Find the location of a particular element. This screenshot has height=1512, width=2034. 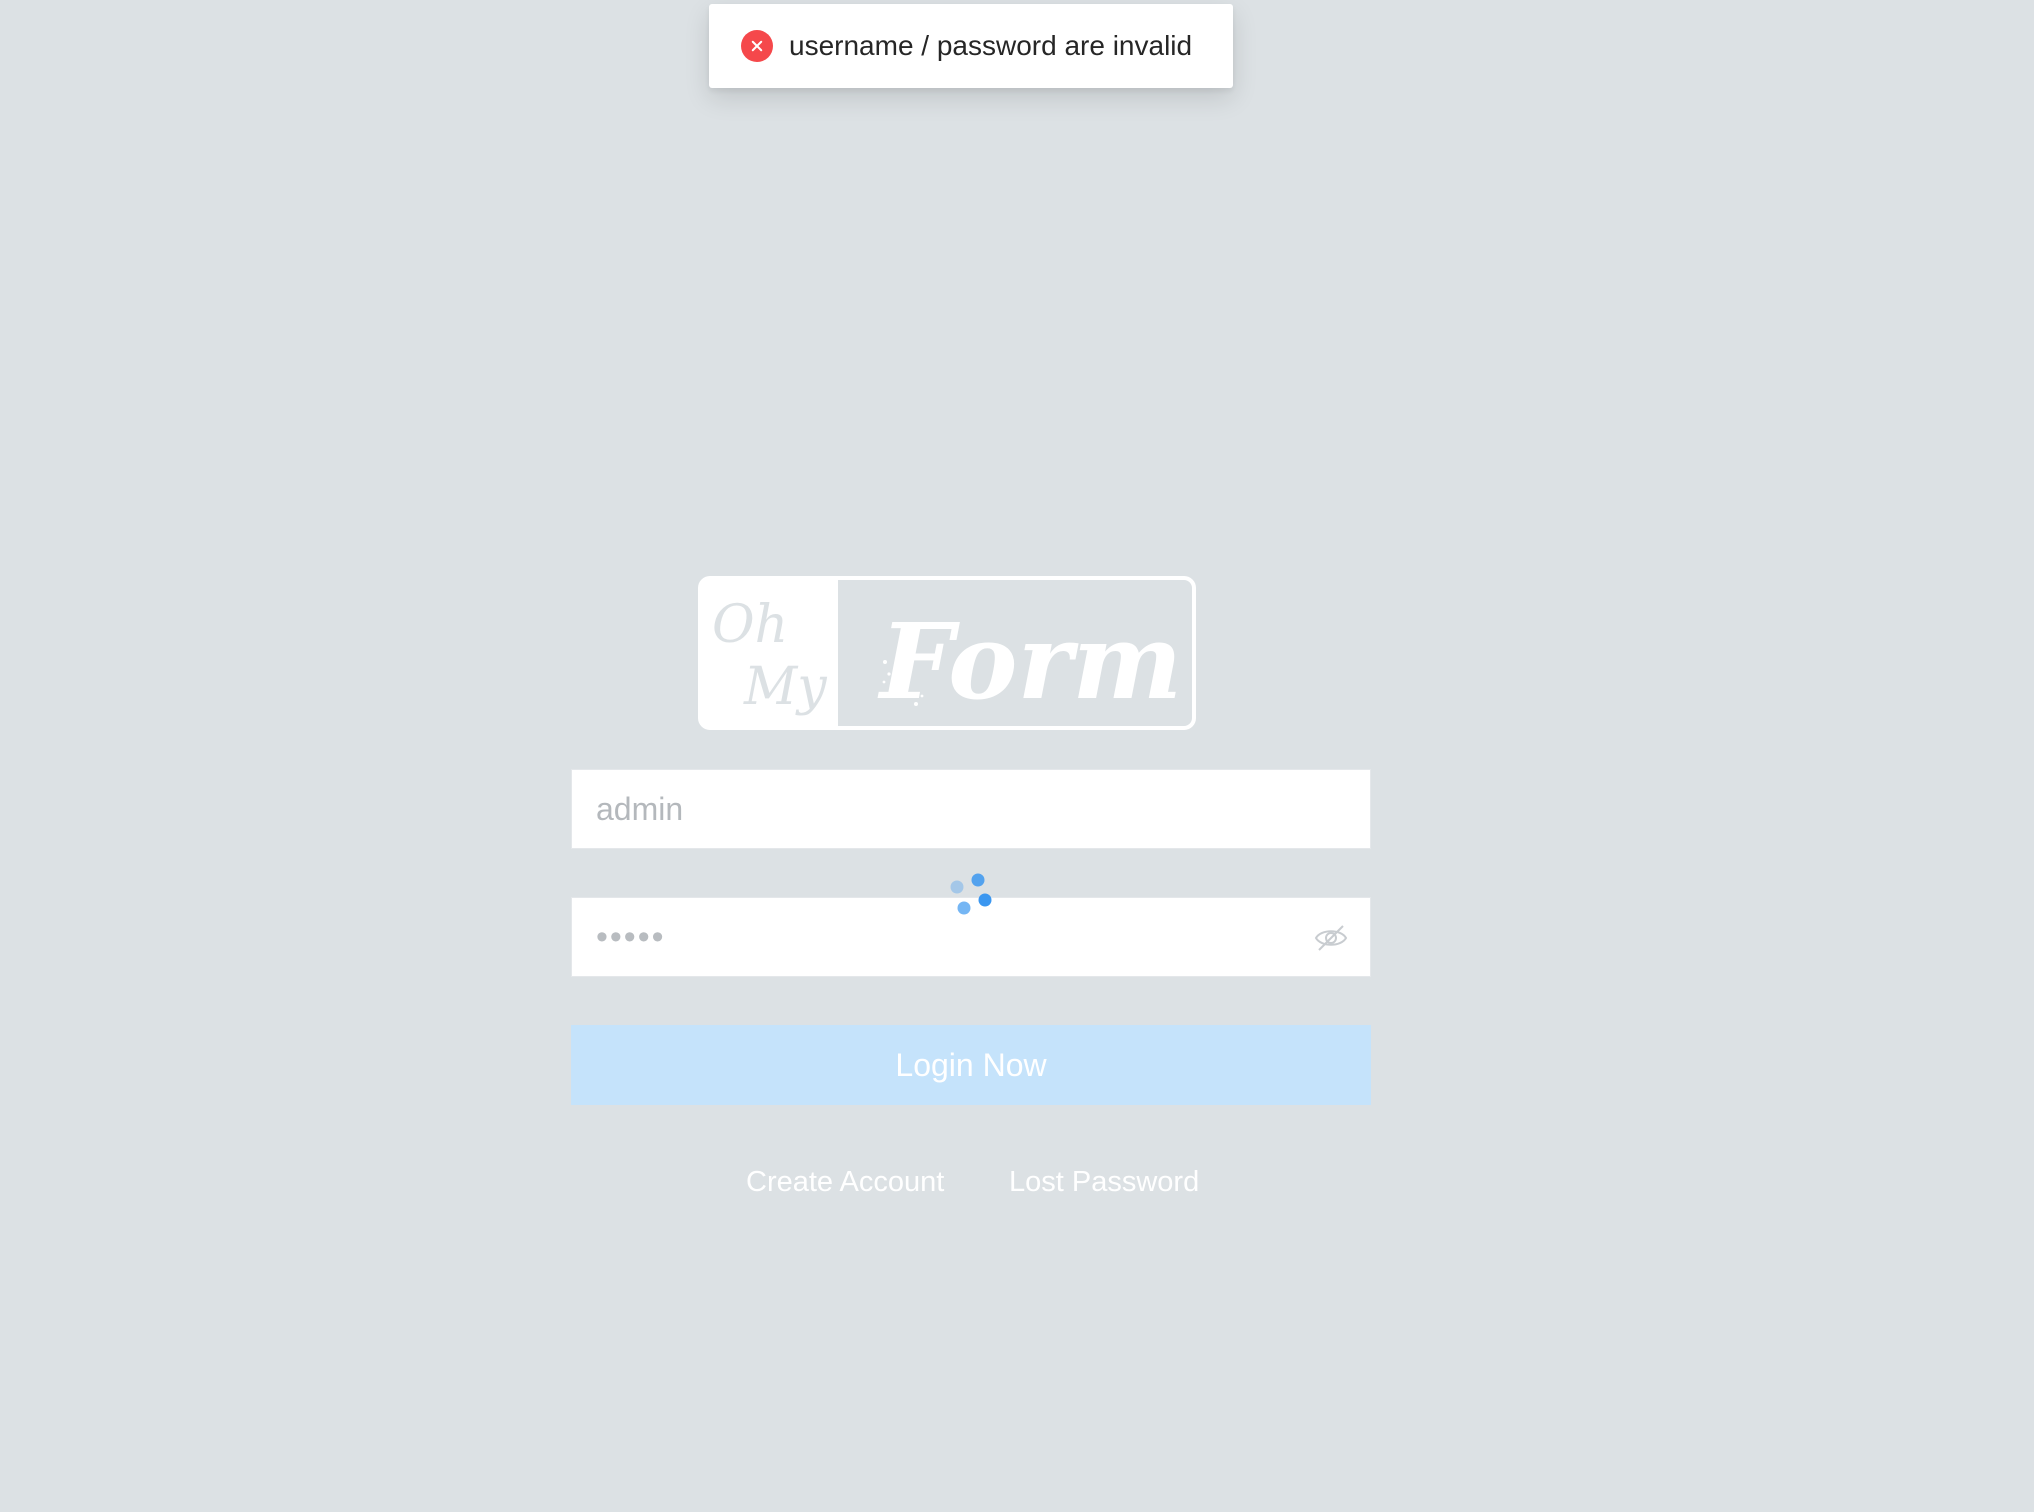

auth-links: Create Account Lost Password is located at coordinates (1017, 1186).